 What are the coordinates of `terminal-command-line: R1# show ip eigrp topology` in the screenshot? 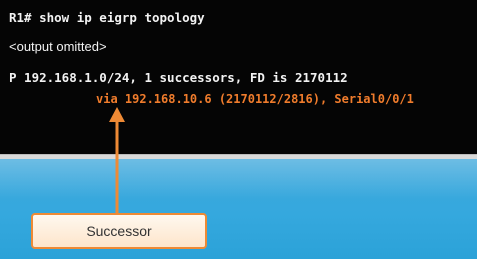 It's located at (107, 17).